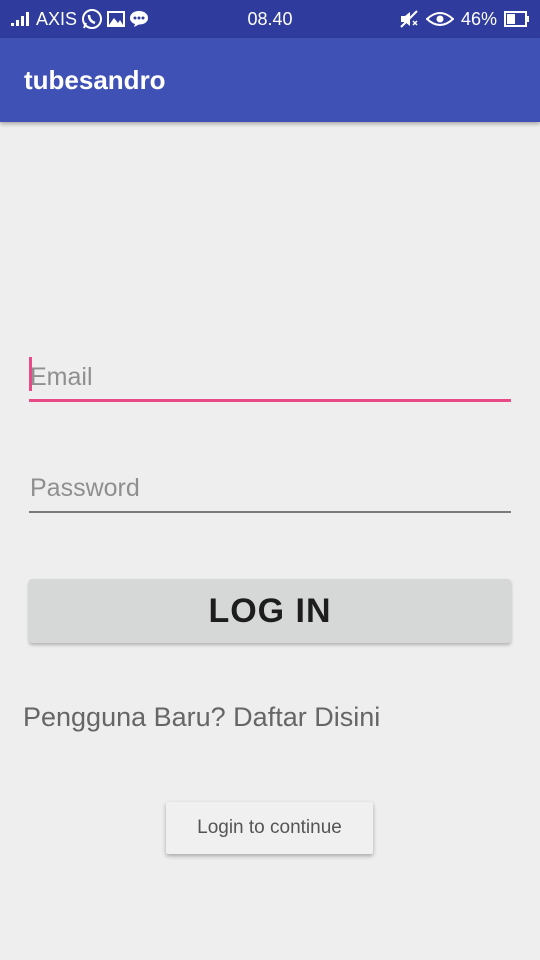  I want to click on email-underline, so click(270, 400).